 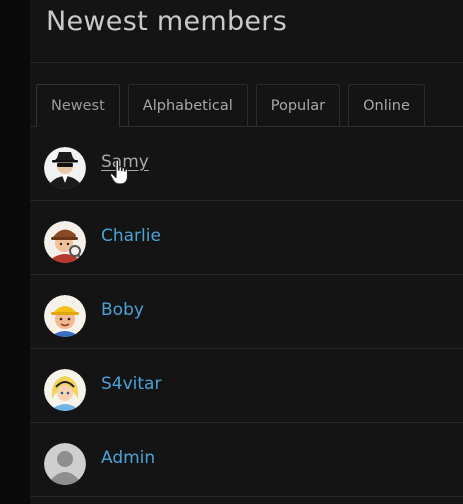 What do you see at coordinates (298, 105) in the screenshot?
I see `tab-popular: Popular` at bounding box center [298, 105].